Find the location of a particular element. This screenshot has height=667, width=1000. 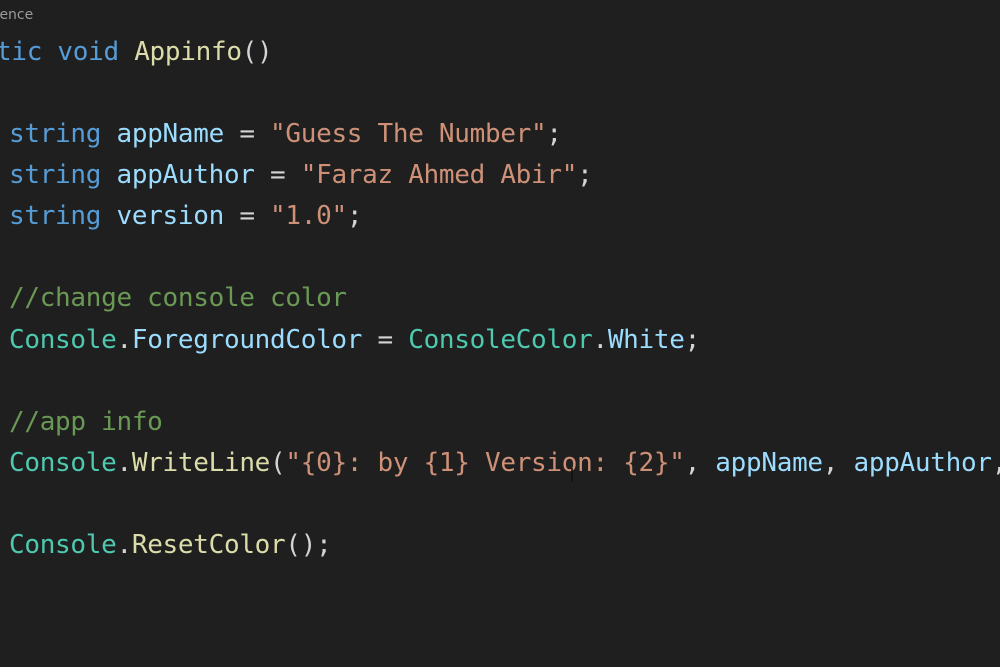

method-call: ResetColor is located at coordinates (208, 545).